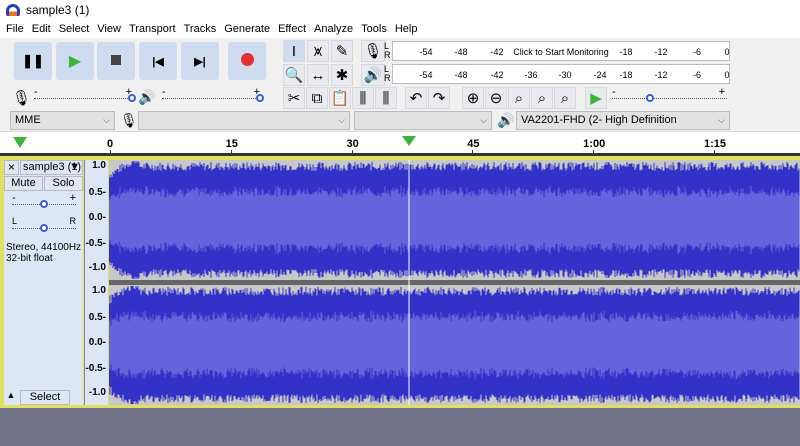 Image resolution: width=800 pixels, height=446 pixels. Describe the element at coordinates (340, 98) in the screenshot. I see `paste-button: 📋` at that location.